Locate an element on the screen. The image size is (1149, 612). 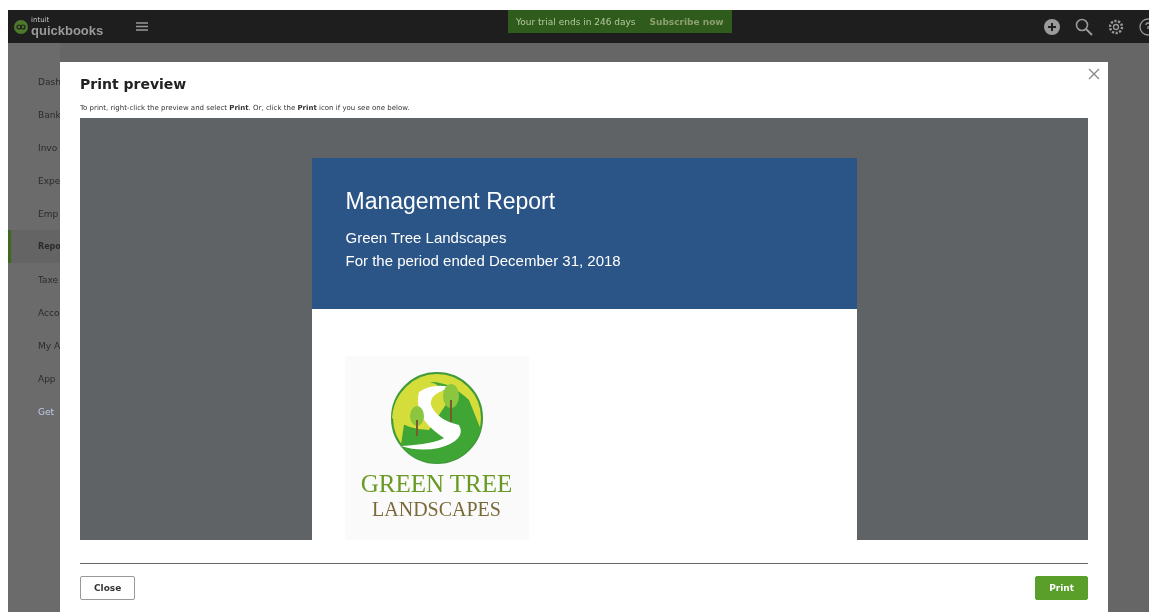
sidebar-item: Bank is located at coordinates (34, 114).